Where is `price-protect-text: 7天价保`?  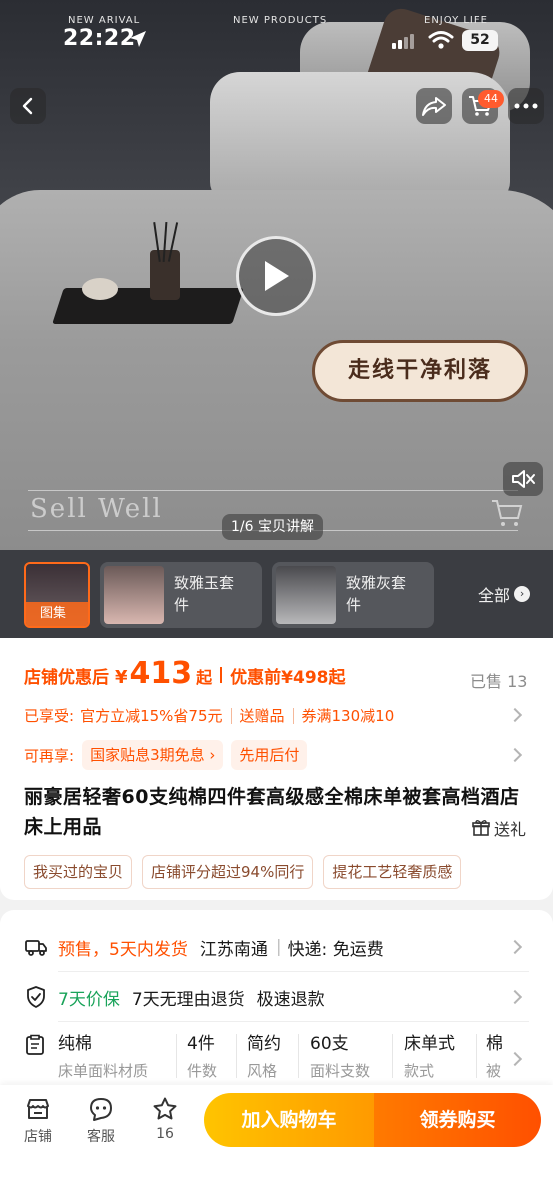 price-protect-text: 7天价保 is located at coordinates (89, 999).